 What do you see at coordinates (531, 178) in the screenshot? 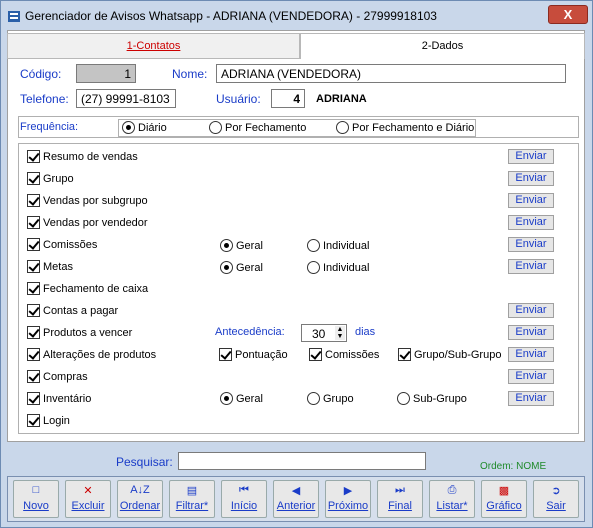
I see `enviar-grupo-button: Enviar` at bounding box center [531, 178].